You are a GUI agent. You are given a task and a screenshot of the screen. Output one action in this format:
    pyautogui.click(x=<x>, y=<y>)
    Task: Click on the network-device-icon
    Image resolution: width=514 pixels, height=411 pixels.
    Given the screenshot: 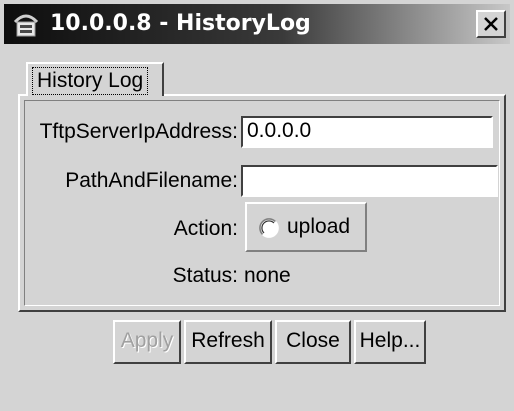 What is the action you would take?
    pyautogui.click(x=26, y=24)
    